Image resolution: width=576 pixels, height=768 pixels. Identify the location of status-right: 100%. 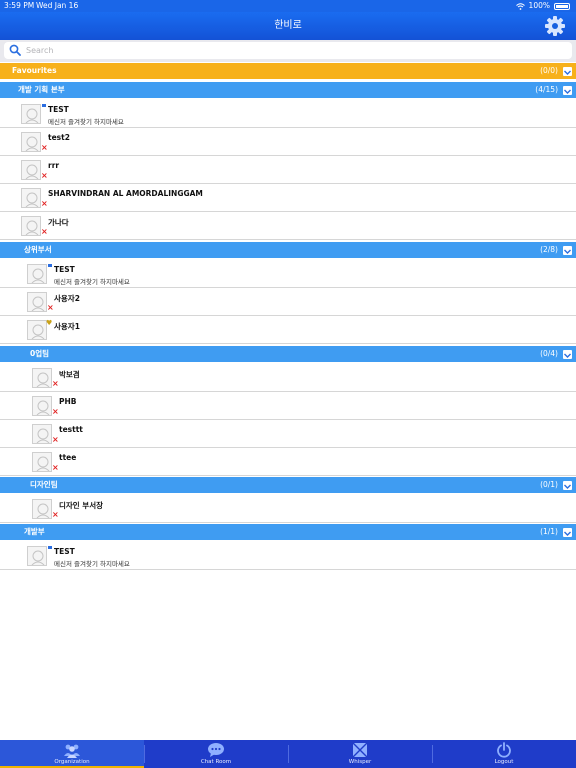
(542, 6).